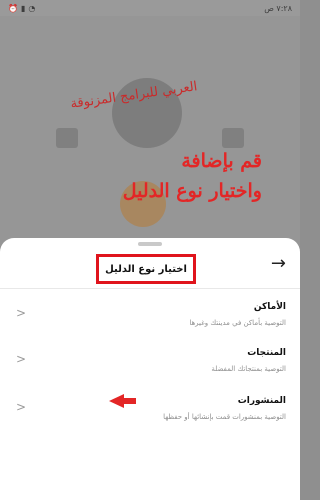 This screenshot has height=500, width=320. I want to click on option-desc: التوصية بأماكن في مدينتك وغيرها, so click(237, 323).